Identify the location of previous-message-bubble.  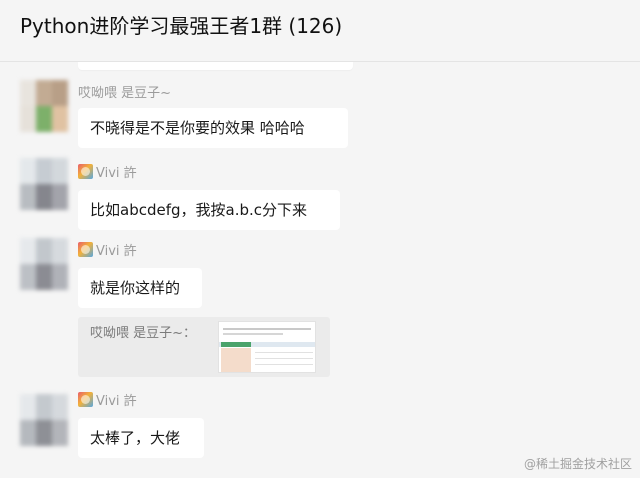
(215, 66).